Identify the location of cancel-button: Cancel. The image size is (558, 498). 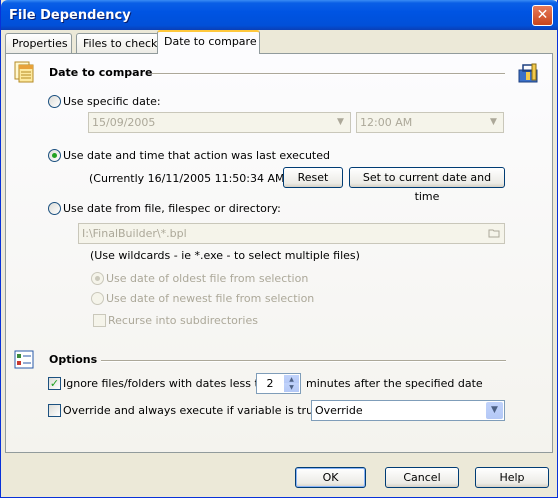
(422, 477).